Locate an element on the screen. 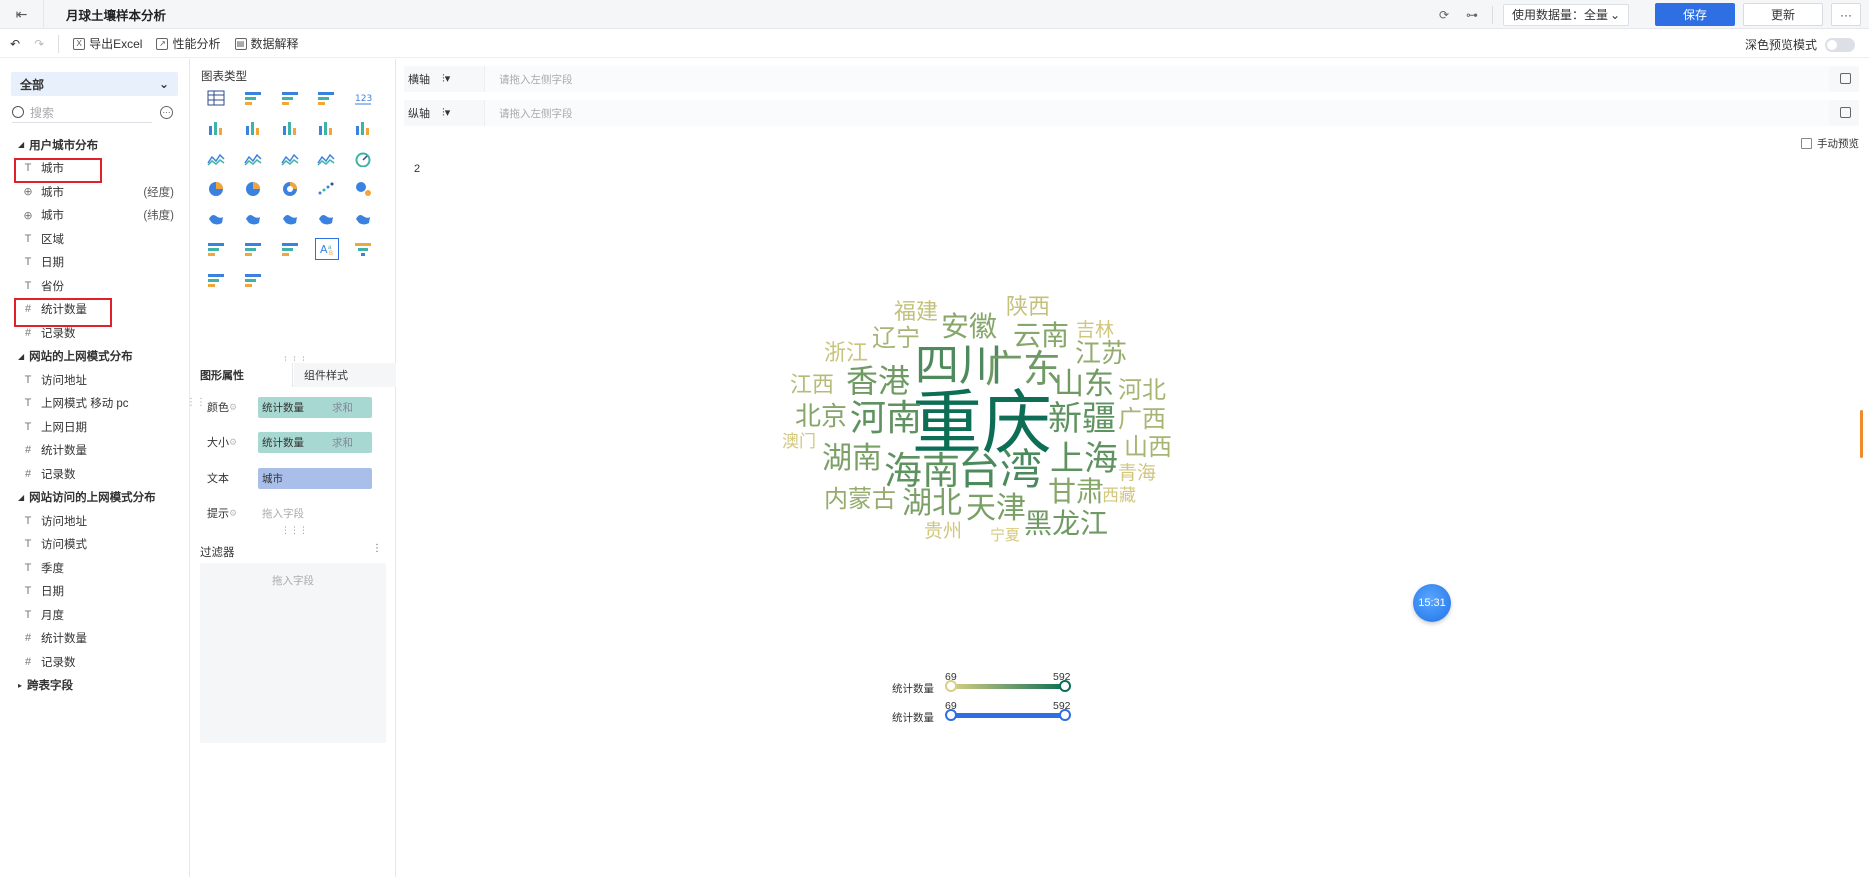 The image size is (1869, 877). word-9: 山东 is located at coordinates (1084, 385).